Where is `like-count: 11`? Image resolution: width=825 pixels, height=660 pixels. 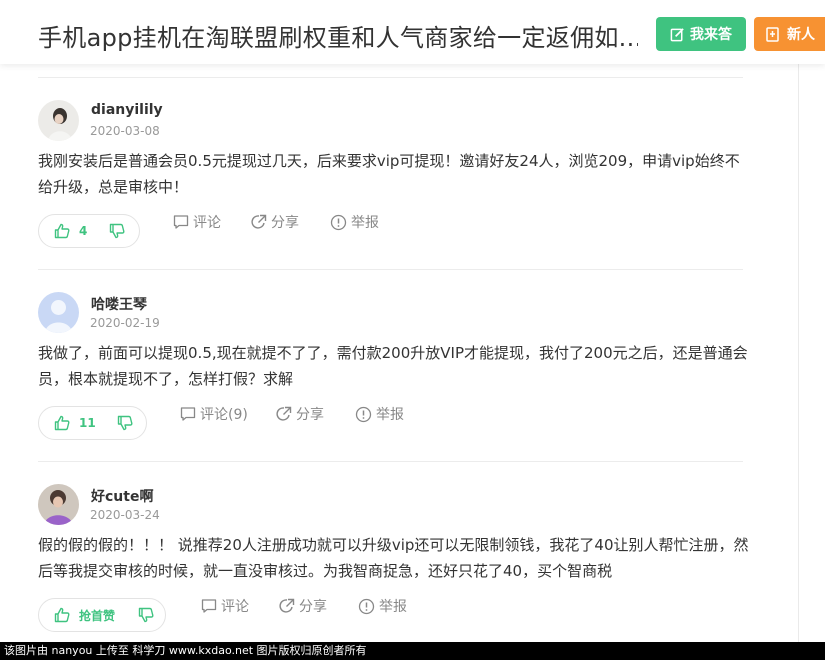 like-count: 11 is located at coordinates (87, 423).